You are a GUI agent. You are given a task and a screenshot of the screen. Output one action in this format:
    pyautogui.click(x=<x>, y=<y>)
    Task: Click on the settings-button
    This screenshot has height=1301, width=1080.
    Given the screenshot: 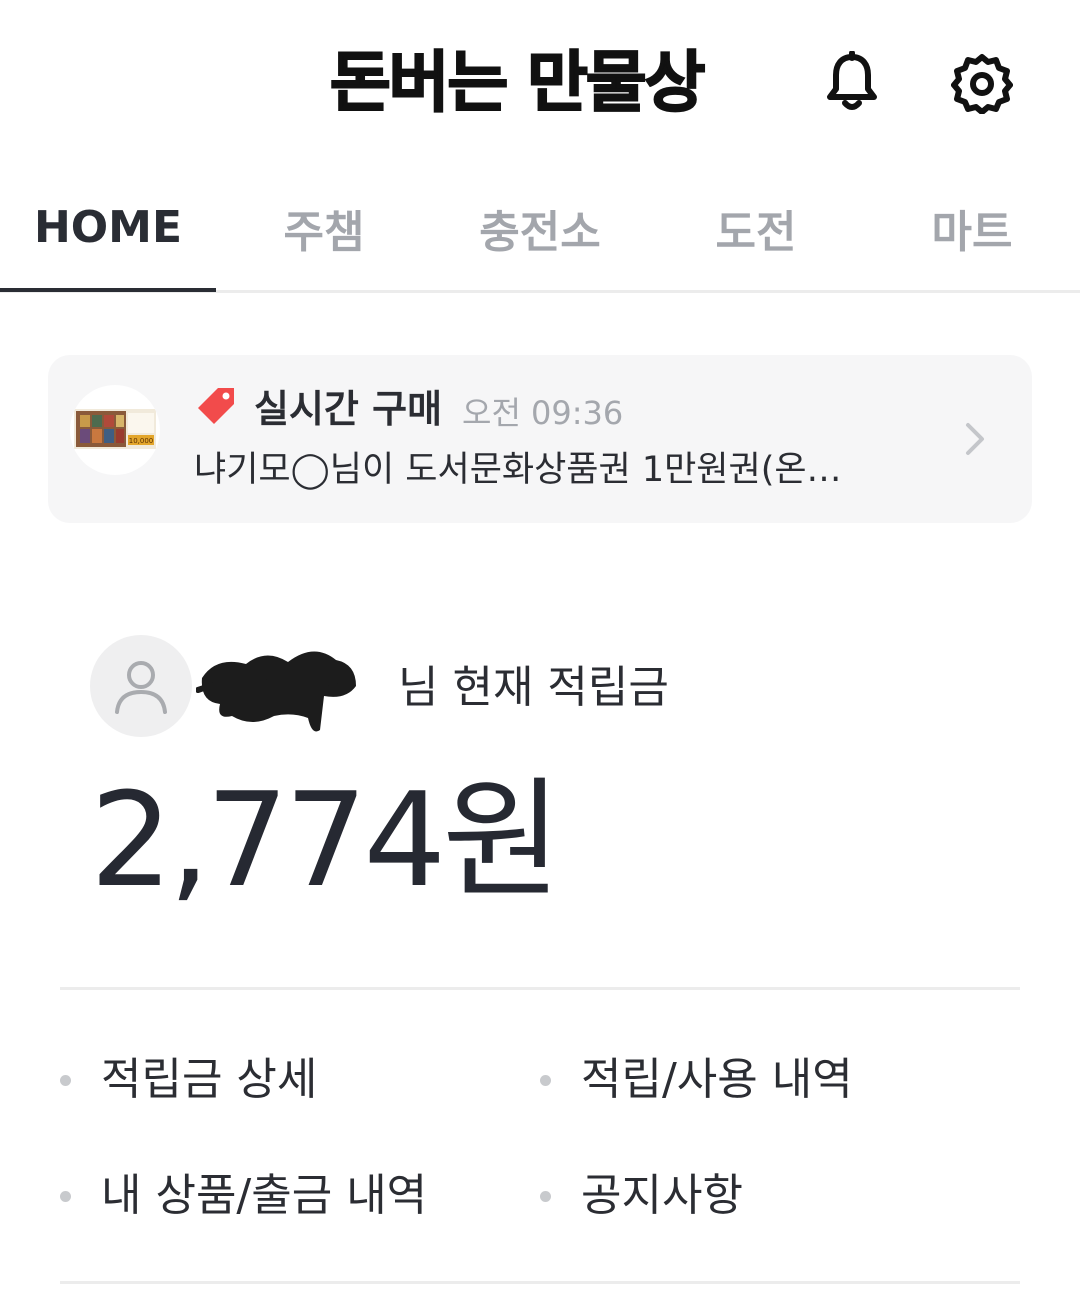 What is the action you would take?
    pyautogui.click(x=982, y=83)
    